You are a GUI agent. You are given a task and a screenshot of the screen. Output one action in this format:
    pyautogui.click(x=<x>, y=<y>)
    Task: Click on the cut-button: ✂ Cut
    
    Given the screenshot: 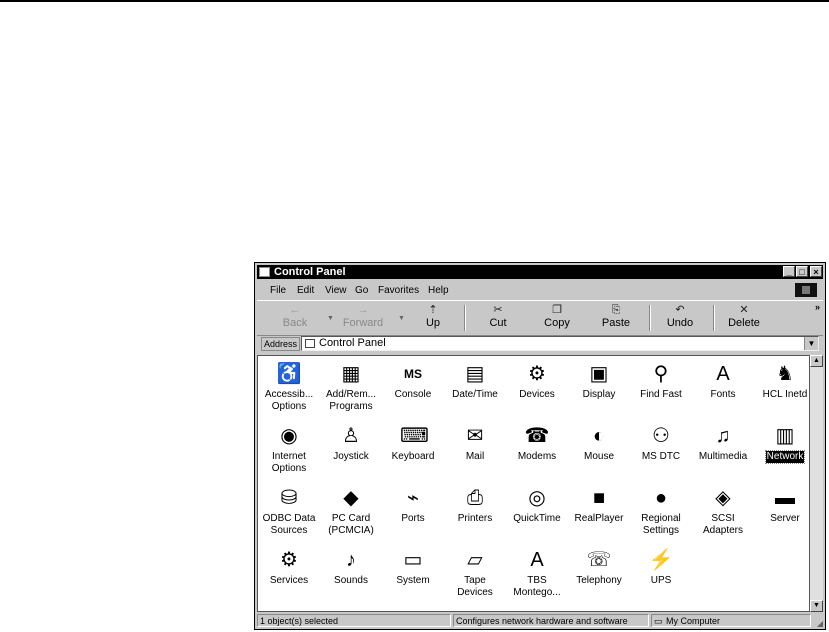 What is the action you would take?
    pyautogui.click(x=498, y=316)
    